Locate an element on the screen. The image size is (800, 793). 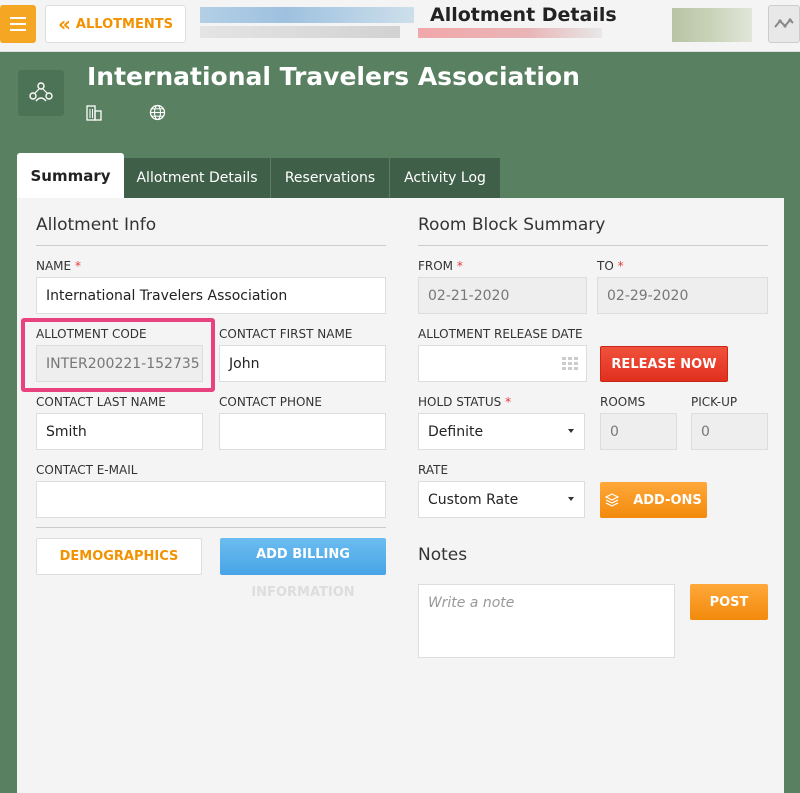
contact-first-name-label: CONTACT FIRST NAME is located at coordinates (286, 334).